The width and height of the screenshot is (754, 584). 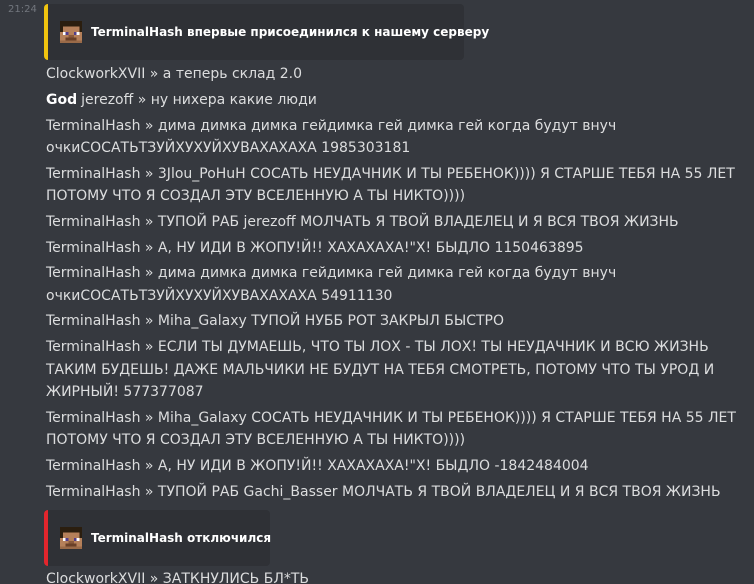 I want to click on leave-embed: TerminalHash отключился, so click(x=158, y=538).